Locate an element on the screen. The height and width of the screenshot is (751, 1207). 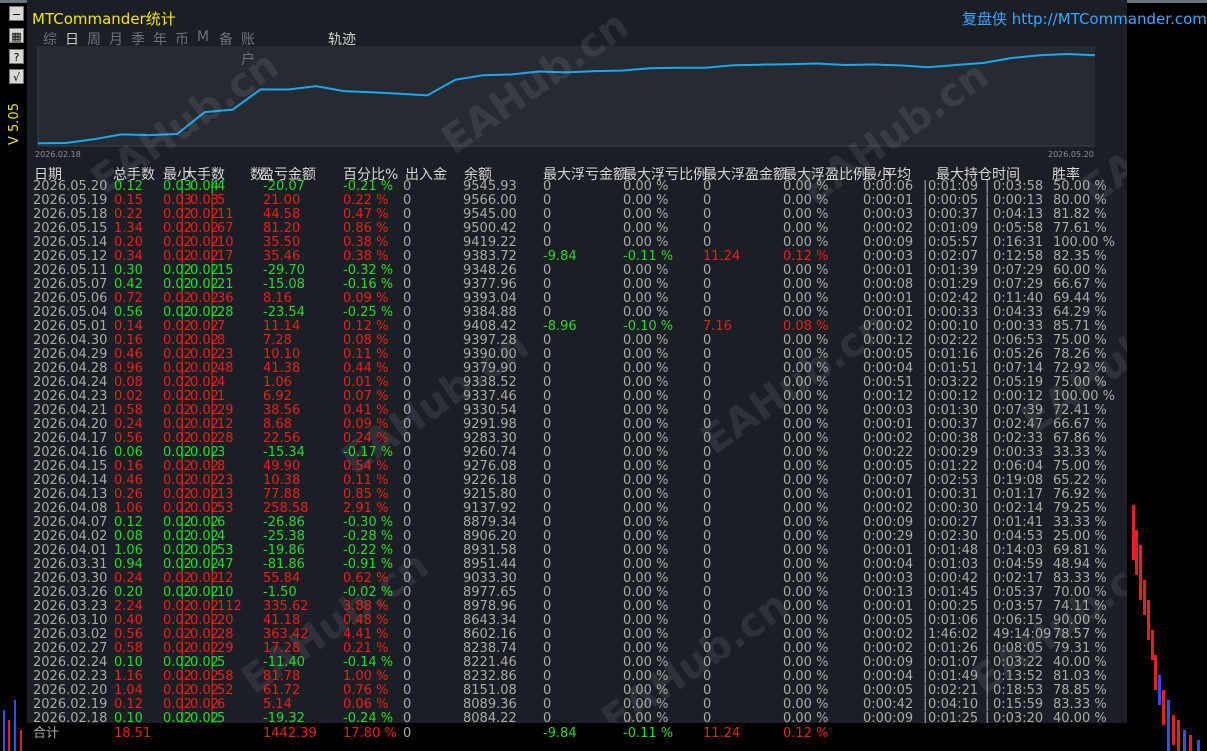
cell-lots: 0.02 is located at coordinates (128, 396).